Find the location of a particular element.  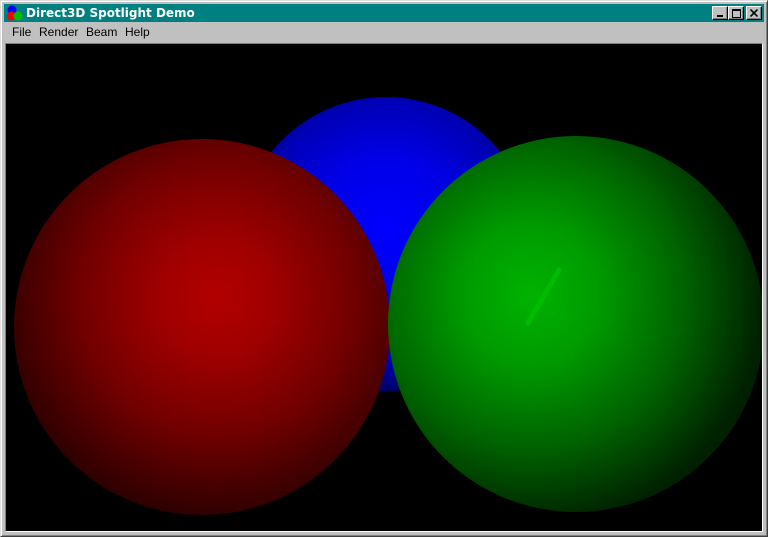

close-icon is located at coordinates (754, 13).